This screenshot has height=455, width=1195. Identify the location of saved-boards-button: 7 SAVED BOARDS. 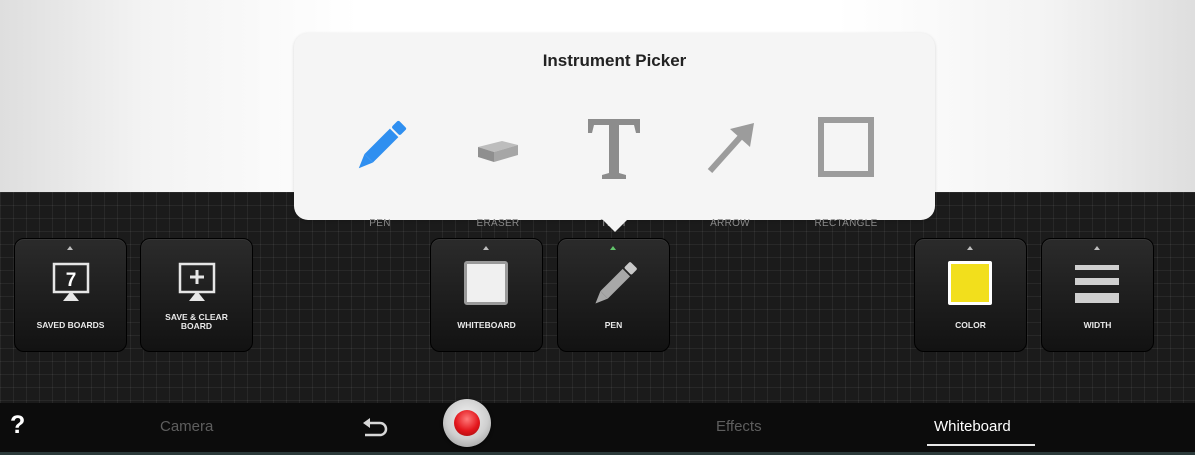
(70, 295).